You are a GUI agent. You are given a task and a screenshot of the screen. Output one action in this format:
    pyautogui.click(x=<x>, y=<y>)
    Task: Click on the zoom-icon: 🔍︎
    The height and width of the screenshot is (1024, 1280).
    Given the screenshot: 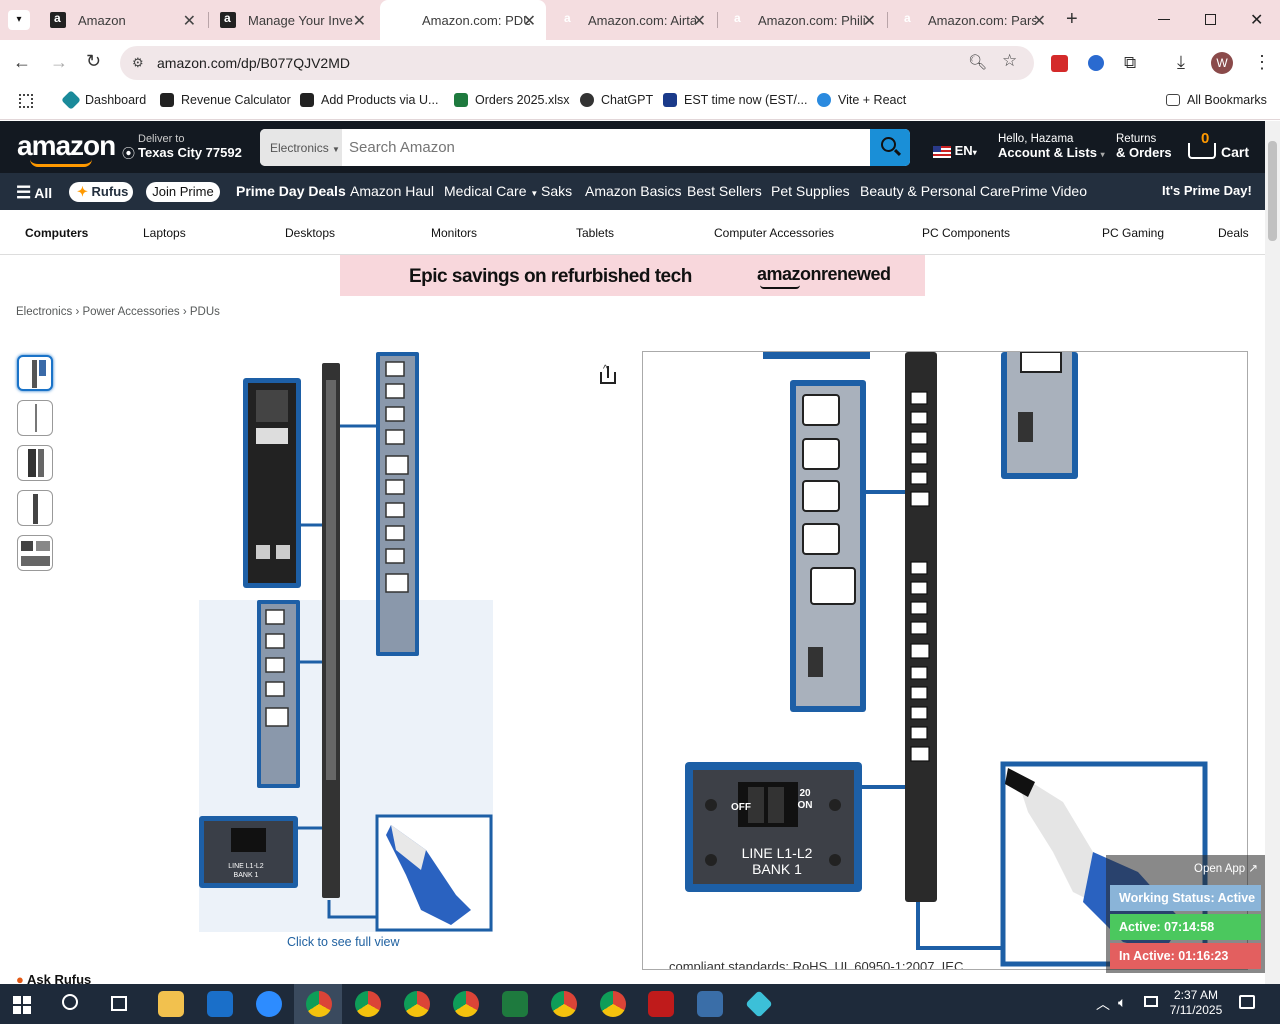 What is the action you would take?
    pyautogui.click(x=977, y=62)
    